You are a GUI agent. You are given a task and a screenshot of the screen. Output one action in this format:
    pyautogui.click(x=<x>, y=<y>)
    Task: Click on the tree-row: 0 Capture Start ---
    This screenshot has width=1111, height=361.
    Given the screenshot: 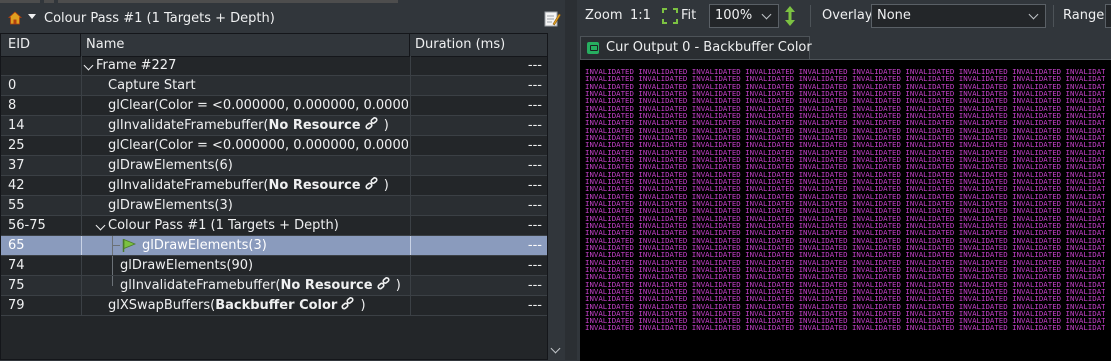 What is the action you would take?
    pyautogui.click(x=274, y=86)
    